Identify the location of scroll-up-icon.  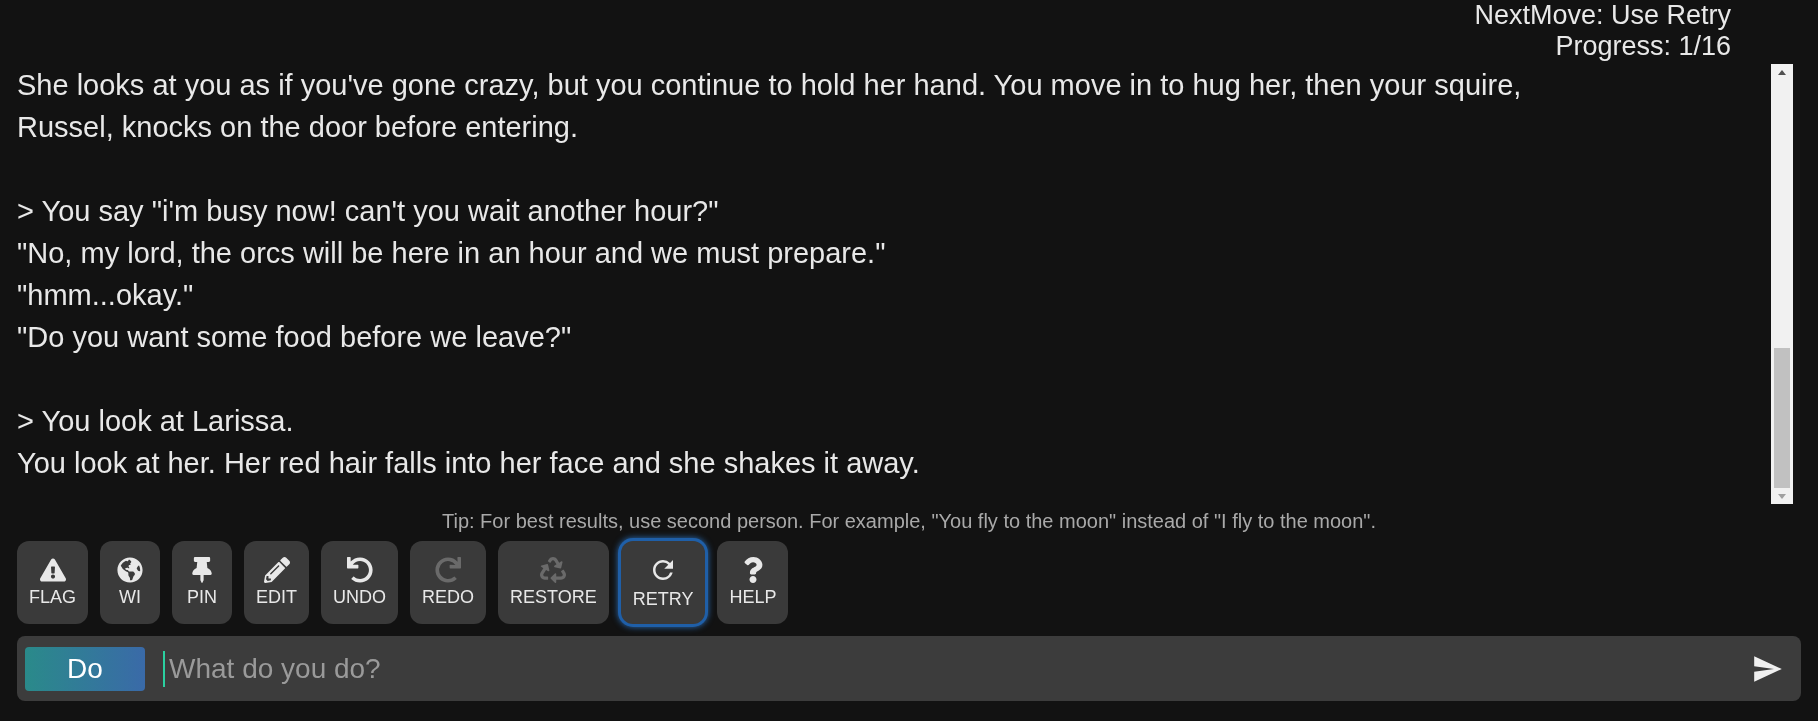
(1782, 72).